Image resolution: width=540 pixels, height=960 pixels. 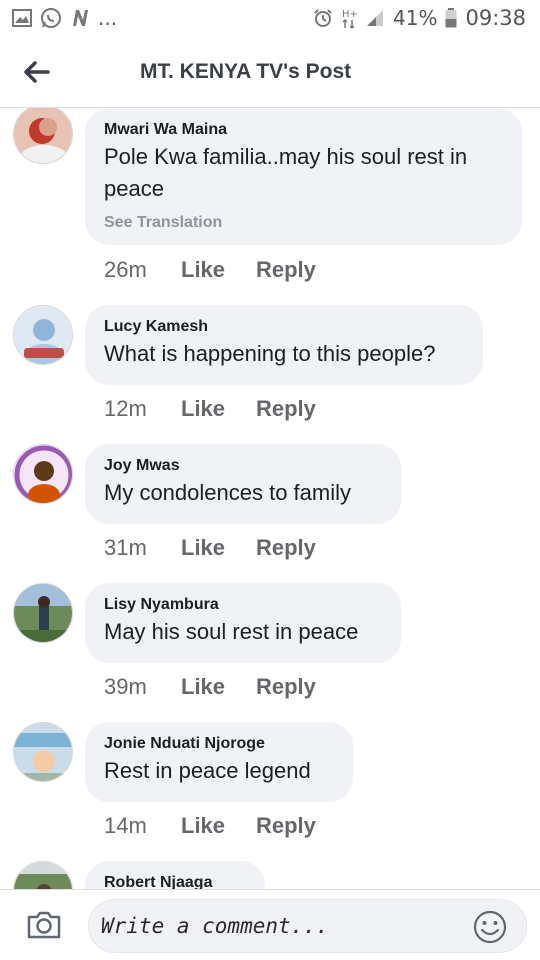 I want to click on alarm-icon, so click(x=323, y=18).